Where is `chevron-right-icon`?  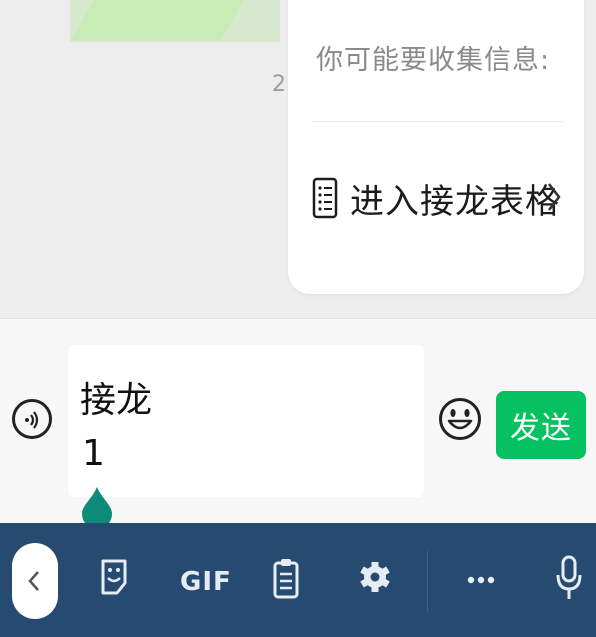
chevron-right-icon is located at coordinates (554, 197).